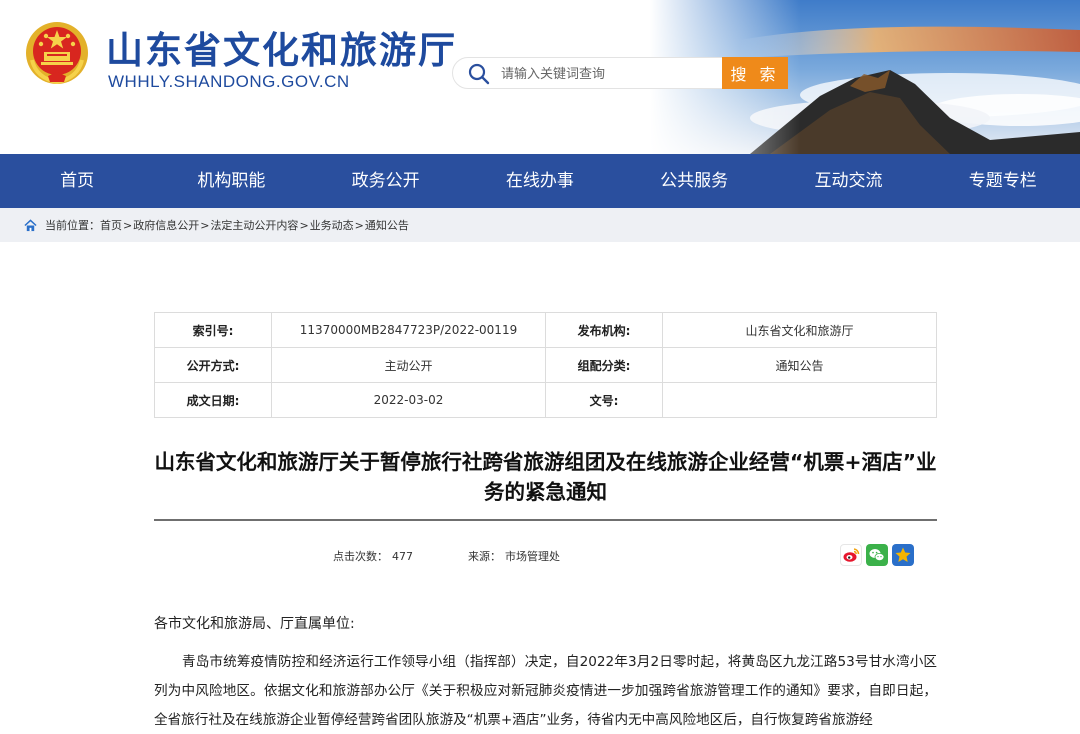  What do you see at coordinates (229, 81) in the screenshot?
I see `site-domain: WHHLY.SHANDONG.GOV.CN` at bounding box center [229, 81].